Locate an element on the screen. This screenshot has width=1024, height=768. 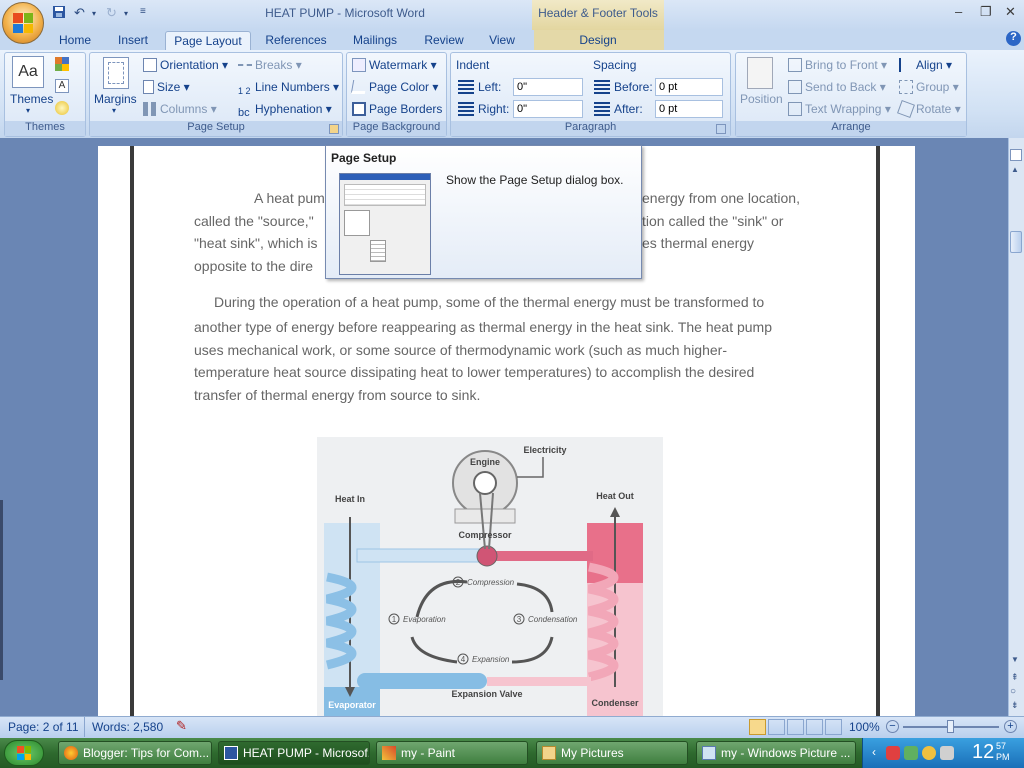
indent-left-input: 0" is located at coordinates (548, 87).